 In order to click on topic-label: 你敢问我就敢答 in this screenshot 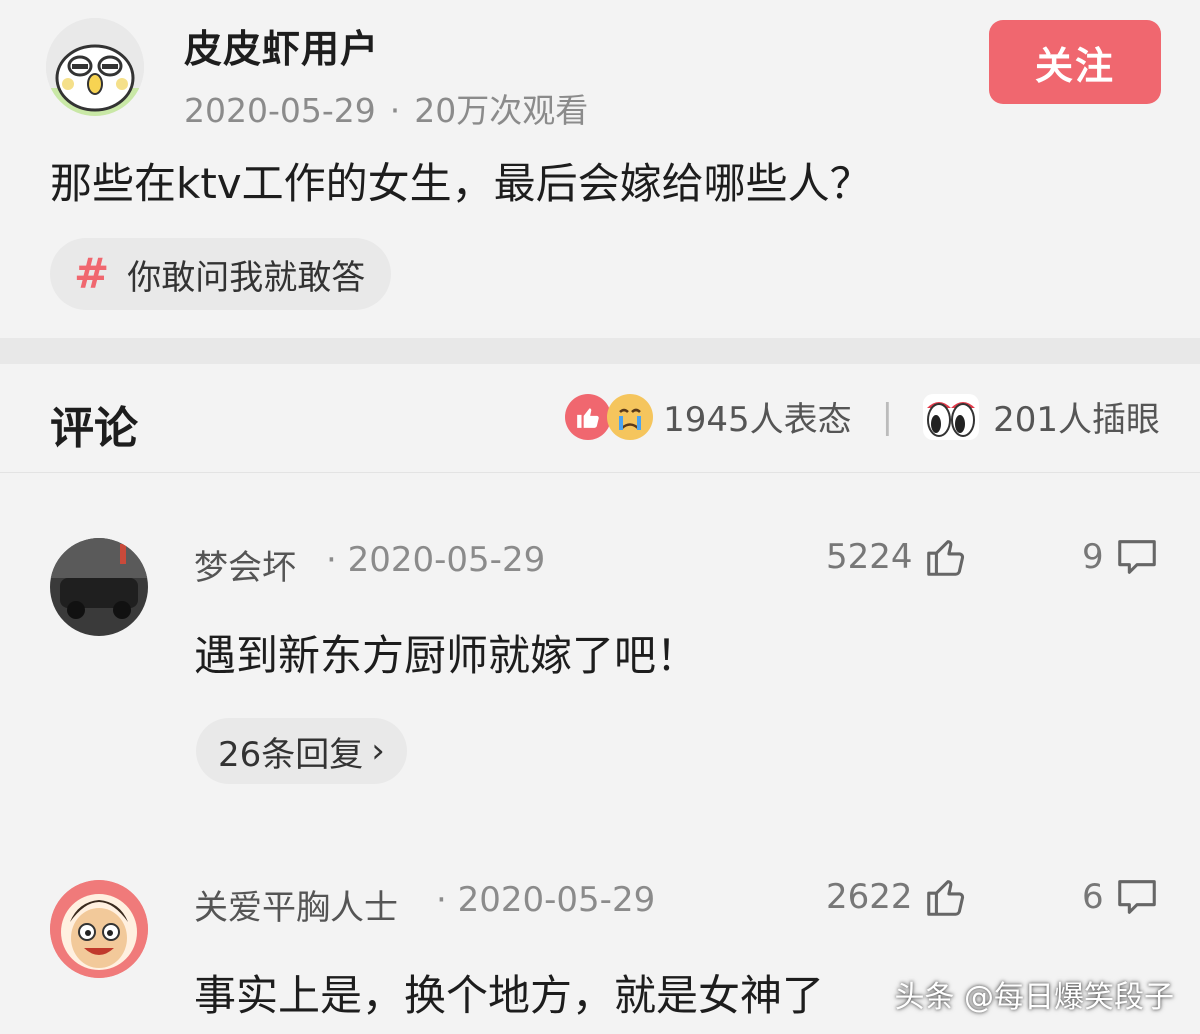, I will do `click(246, 277)`.